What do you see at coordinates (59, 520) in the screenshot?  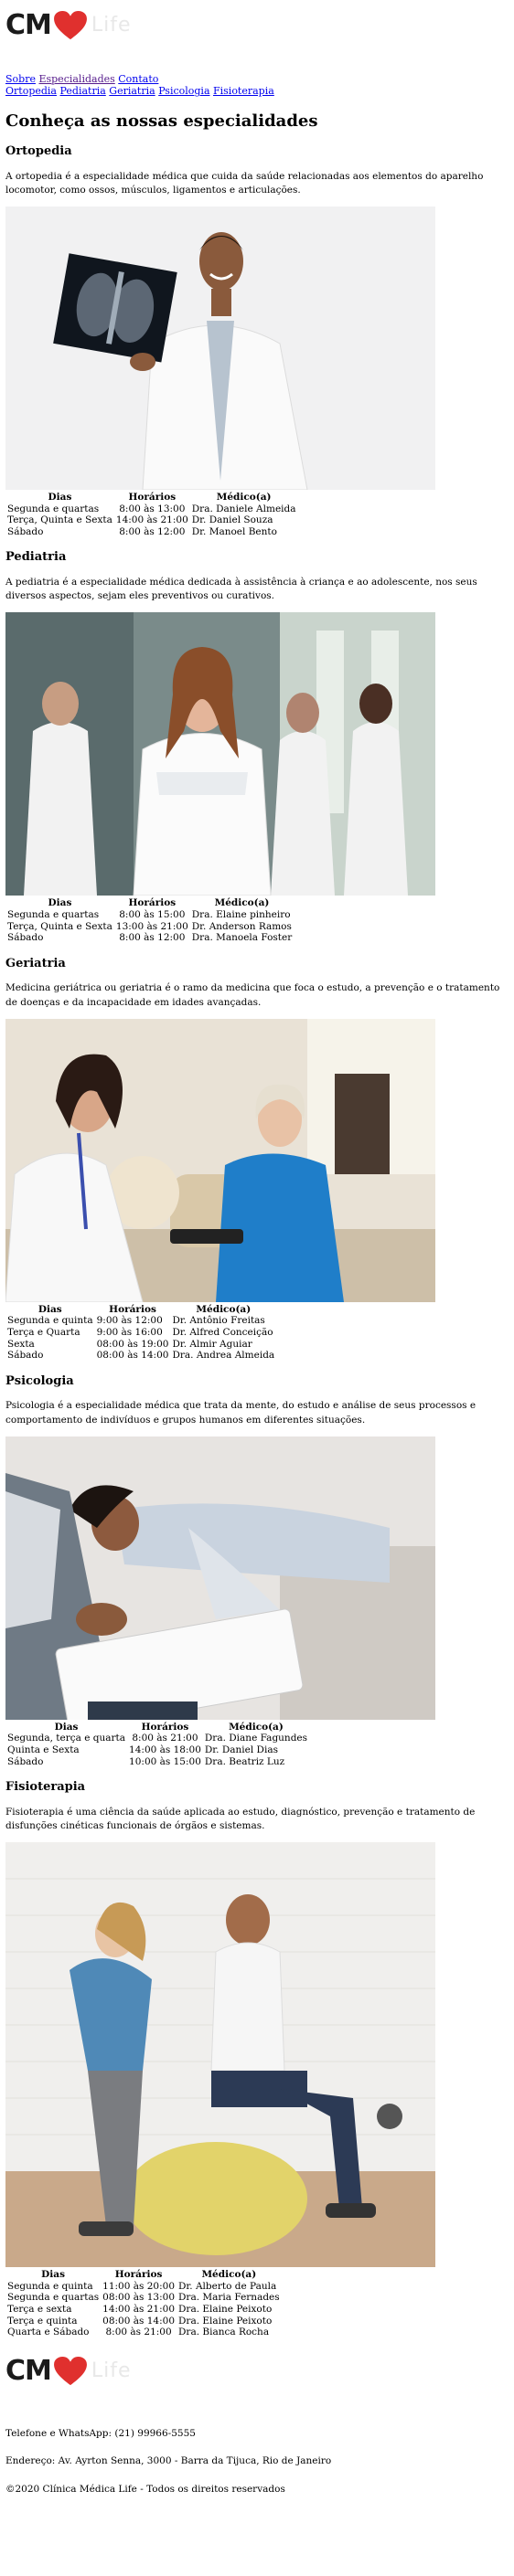 I see `cell-dias: Terça, Quinta e Sexta` at bounding box center [59, 520].